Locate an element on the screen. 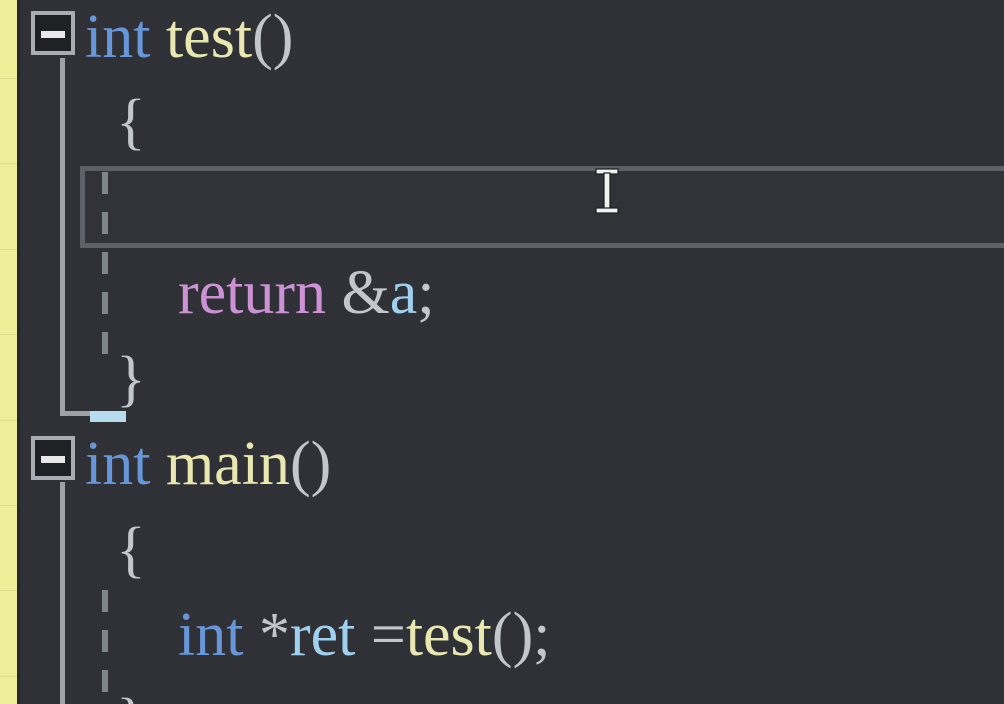 The image size is (1004, 704). code-line: return &a; is located at coordinates (544, 293).